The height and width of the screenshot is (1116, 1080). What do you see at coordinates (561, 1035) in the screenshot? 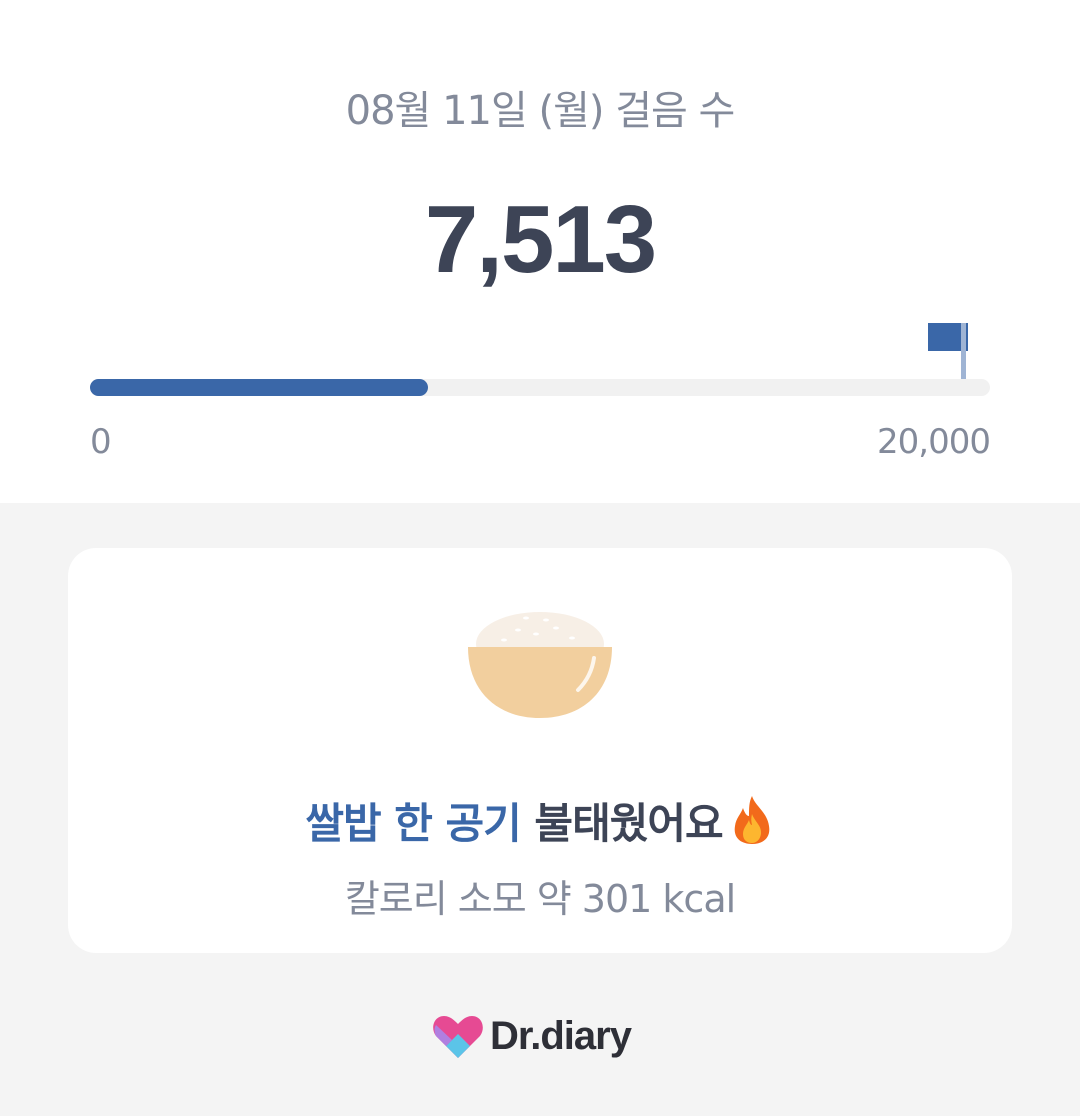
I see `brand-name: Dr.diary` at bounding box center [561, 1035].